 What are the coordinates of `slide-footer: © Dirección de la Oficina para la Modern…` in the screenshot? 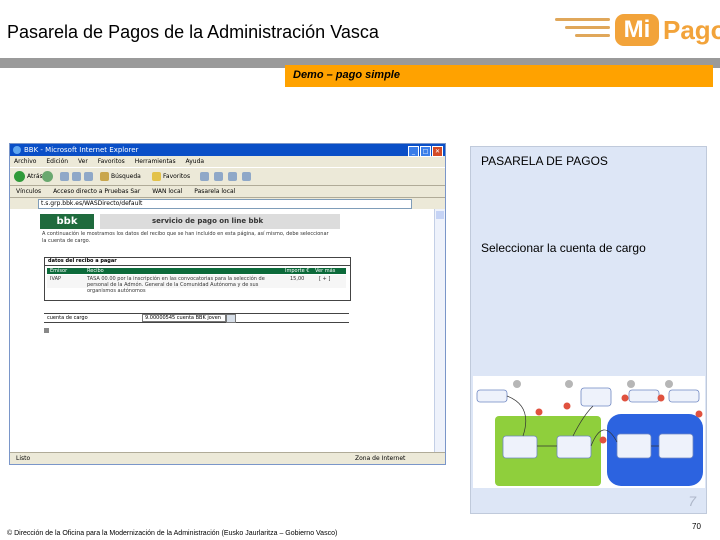 It's located at (360, 530).